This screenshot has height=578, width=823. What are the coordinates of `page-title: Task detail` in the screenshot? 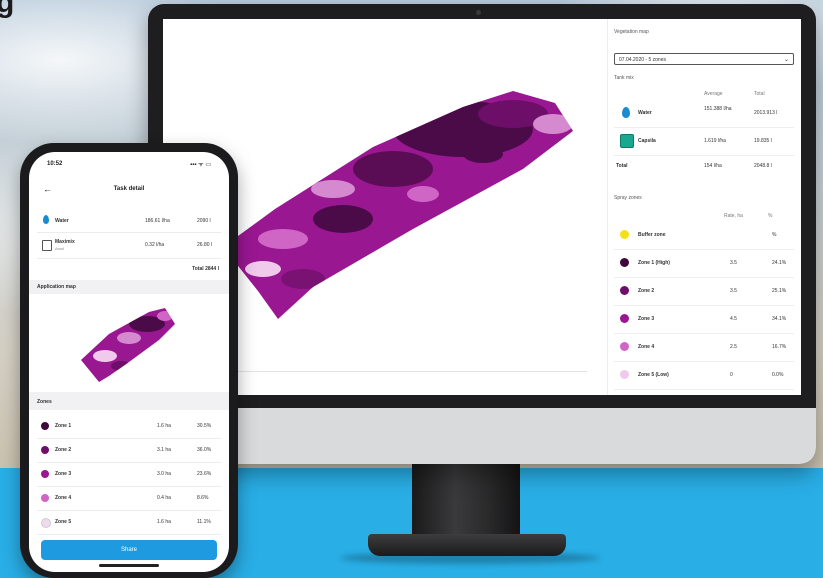 It's located at (129, 189).